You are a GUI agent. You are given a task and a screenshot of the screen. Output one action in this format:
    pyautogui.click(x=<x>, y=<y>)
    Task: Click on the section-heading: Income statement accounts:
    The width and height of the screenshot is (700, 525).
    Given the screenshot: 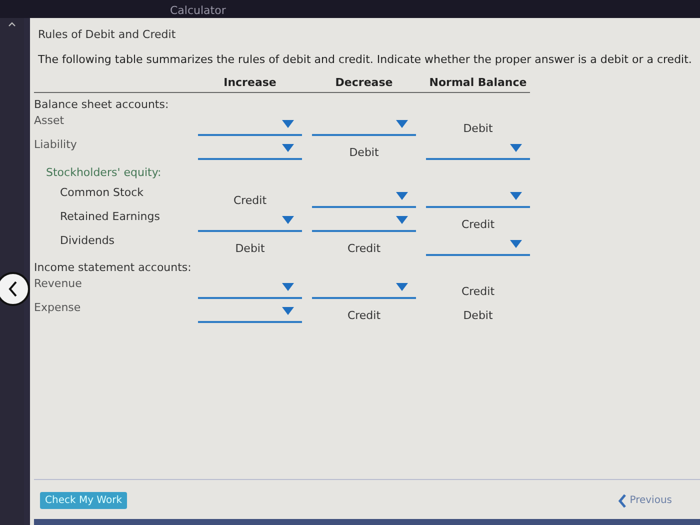 What is the action you would take?
    pyautogui.click(x=113, y=267)
    